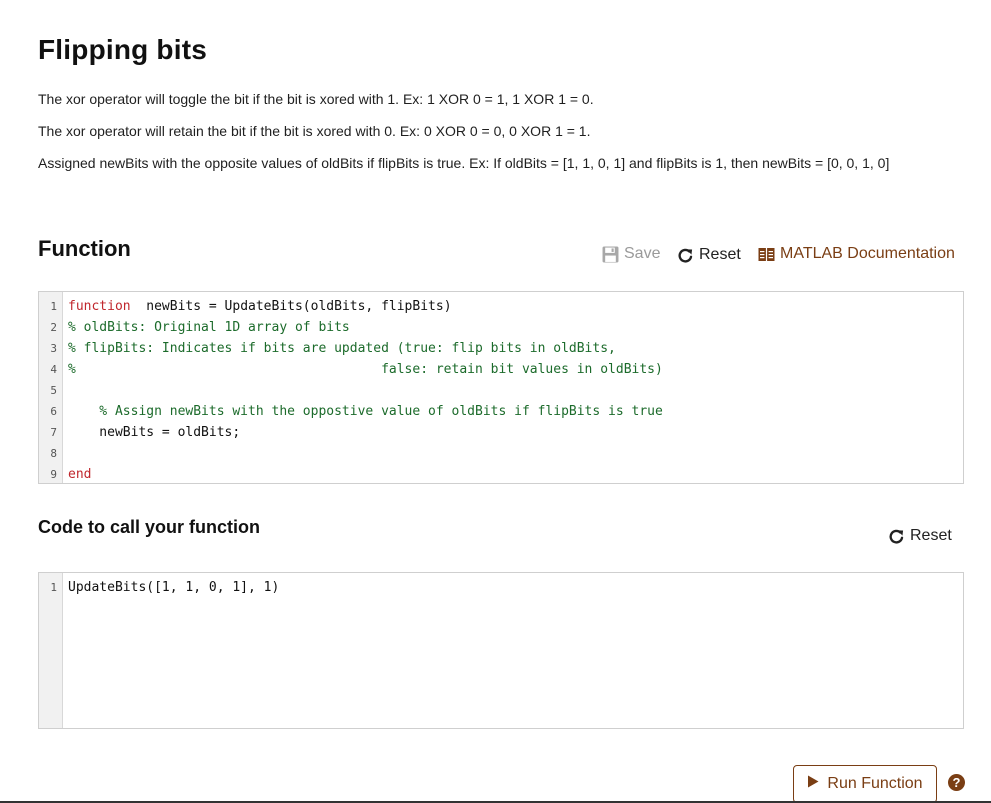  Describe the element at coordinates (48, 327) in the screenshot. I see `line-number: 2` at that location.